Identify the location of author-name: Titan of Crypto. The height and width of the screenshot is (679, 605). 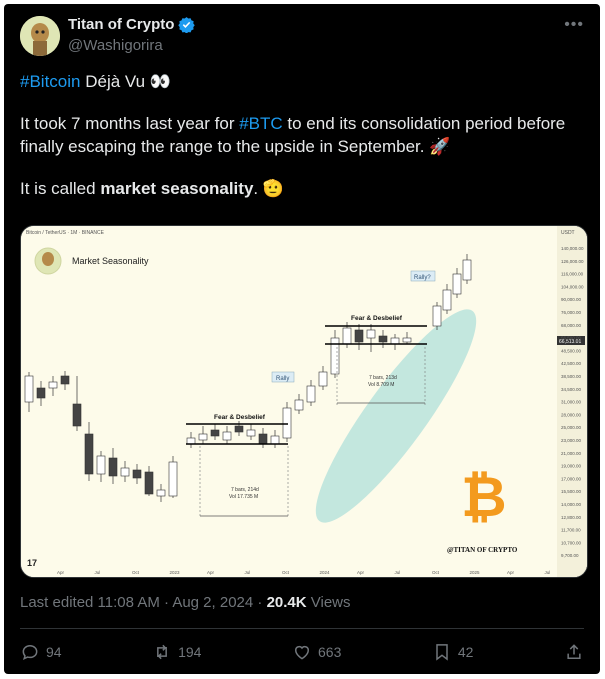
(132, 24).